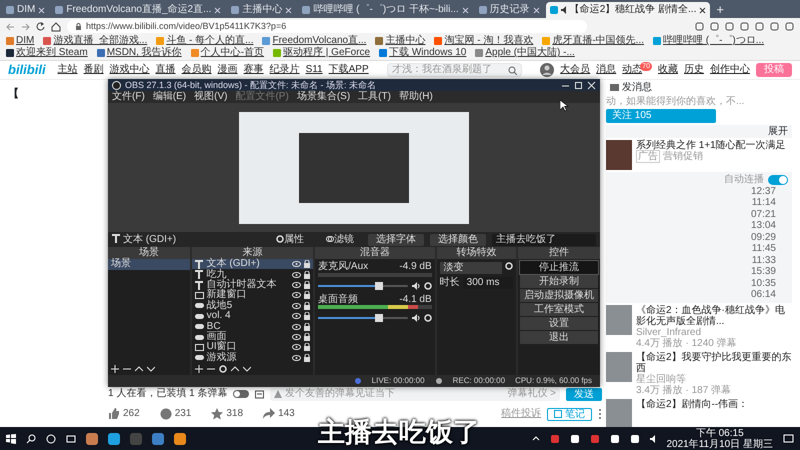 The image size is (800, 450). I want to click on video-thumbnail, so click(619, 367).